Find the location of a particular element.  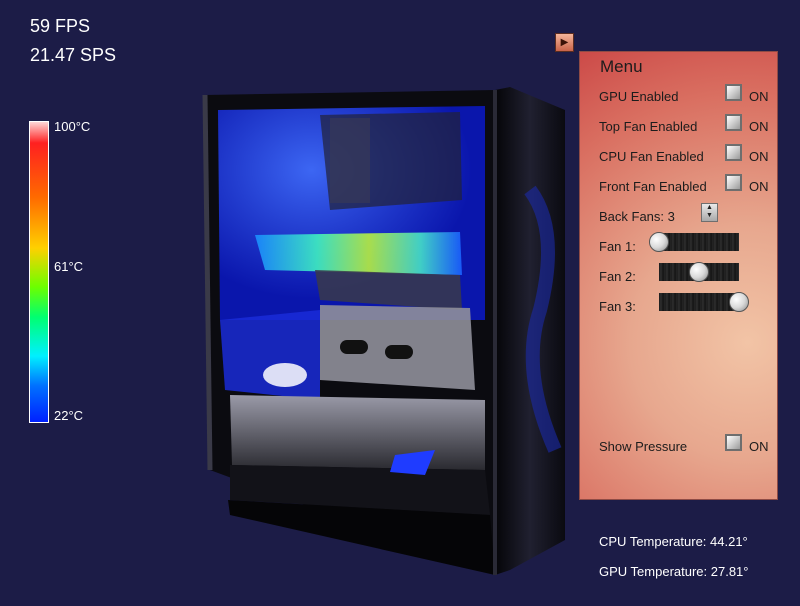

gpu-temperature-readout: GPU Temperature: 27.81° is located at coordinates (674, 571).